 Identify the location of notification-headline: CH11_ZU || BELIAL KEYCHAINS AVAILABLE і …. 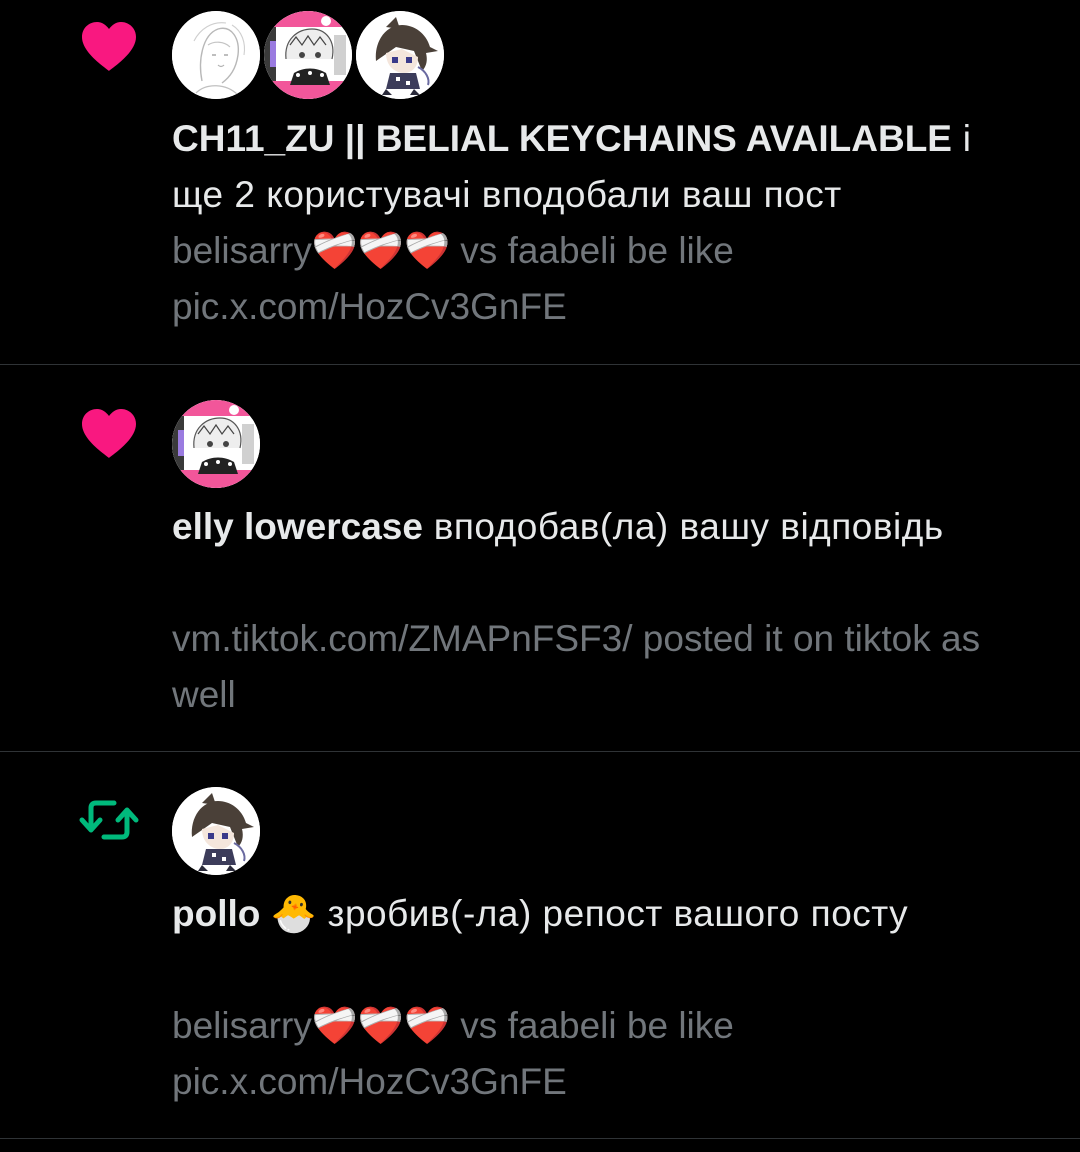
(602, 167).